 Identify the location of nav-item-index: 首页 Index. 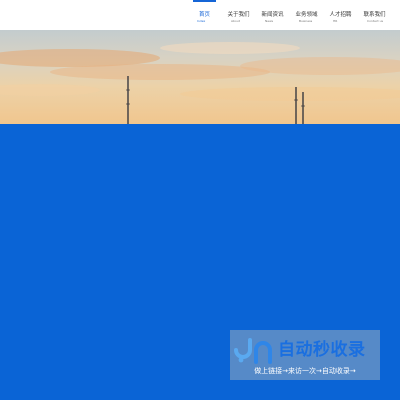
(204, 15).